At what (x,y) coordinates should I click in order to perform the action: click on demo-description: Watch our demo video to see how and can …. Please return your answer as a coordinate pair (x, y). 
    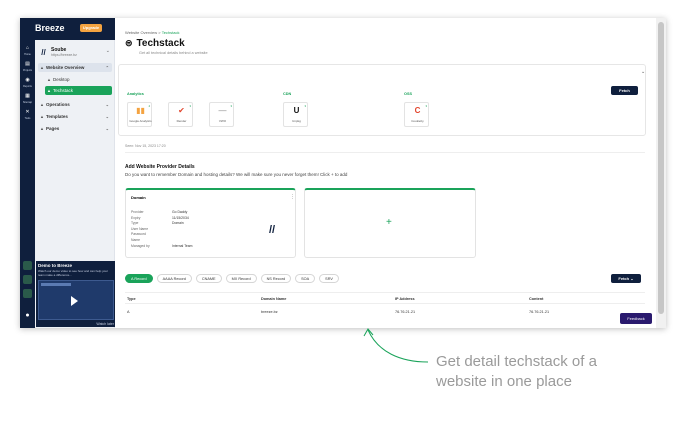
    Looking at the image, I should click on (73, 273).